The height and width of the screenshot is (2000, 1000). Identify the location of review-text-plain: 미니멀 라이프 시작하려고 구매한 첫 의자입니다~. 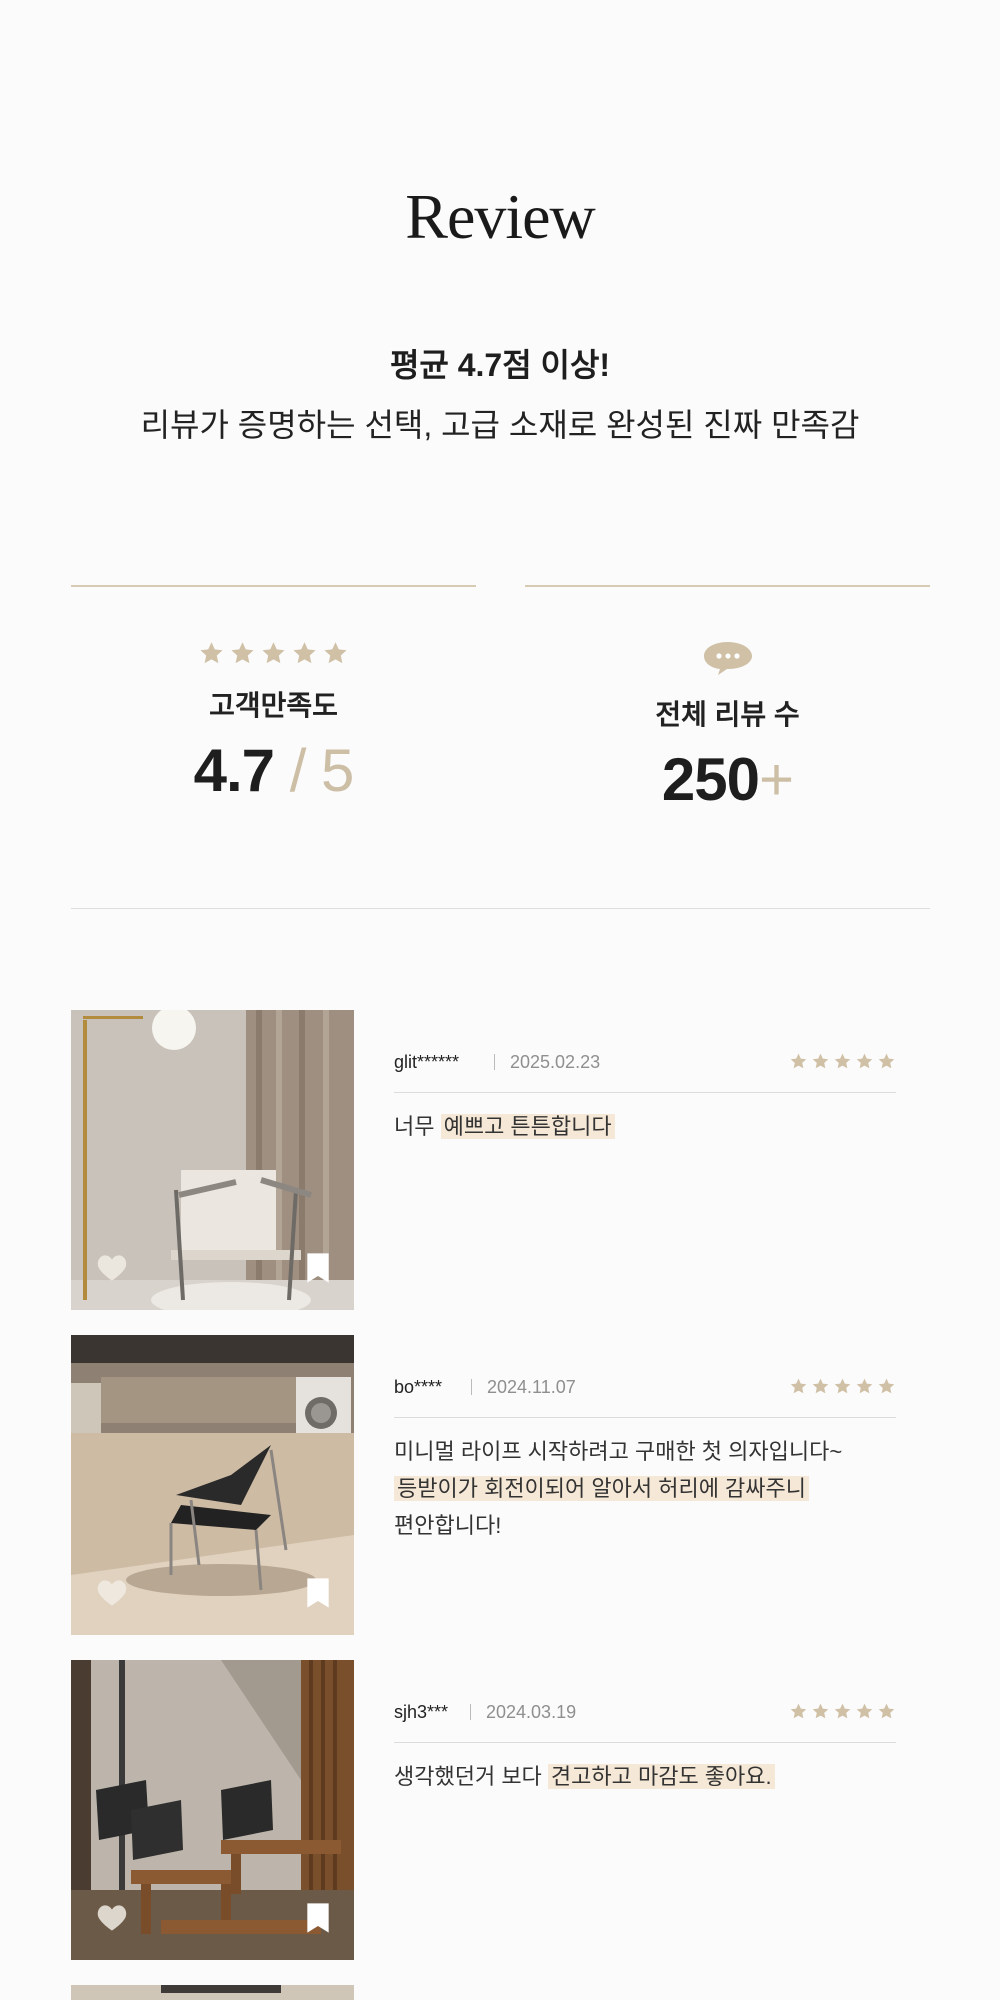
(618, 1451).